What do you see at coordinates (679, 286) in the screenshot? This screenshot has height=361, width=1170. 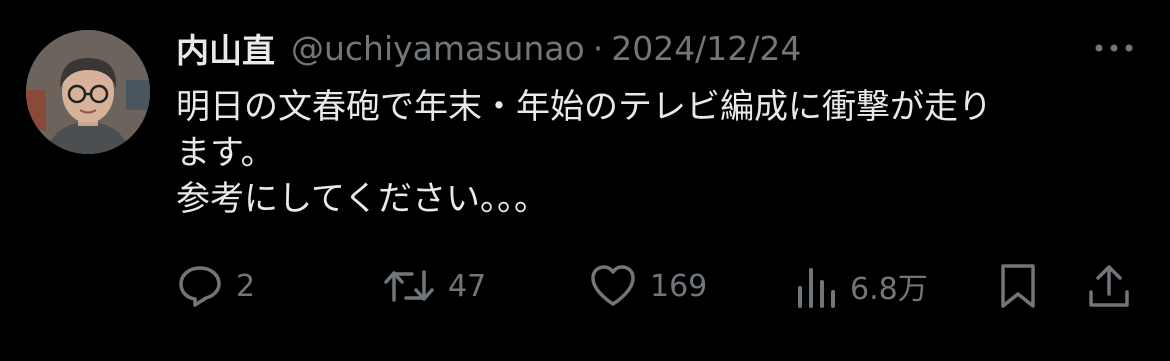 I see `like-count: 169` at bounding box center [679, 286].